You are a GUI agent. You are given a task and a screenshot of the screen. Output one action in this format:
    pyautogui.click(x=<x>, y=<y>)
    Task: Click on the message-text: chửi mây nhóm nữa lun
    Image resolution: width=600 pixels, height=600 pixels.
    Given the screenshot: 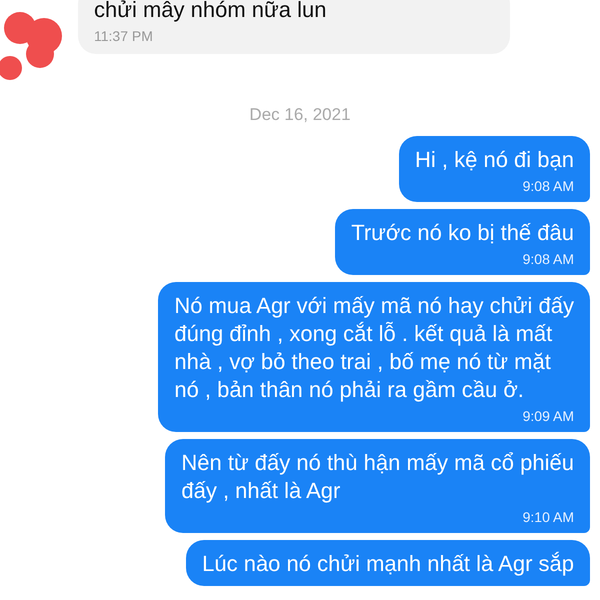 What is the action you would take?
    pyautogui.click(x=211, y=12)
    